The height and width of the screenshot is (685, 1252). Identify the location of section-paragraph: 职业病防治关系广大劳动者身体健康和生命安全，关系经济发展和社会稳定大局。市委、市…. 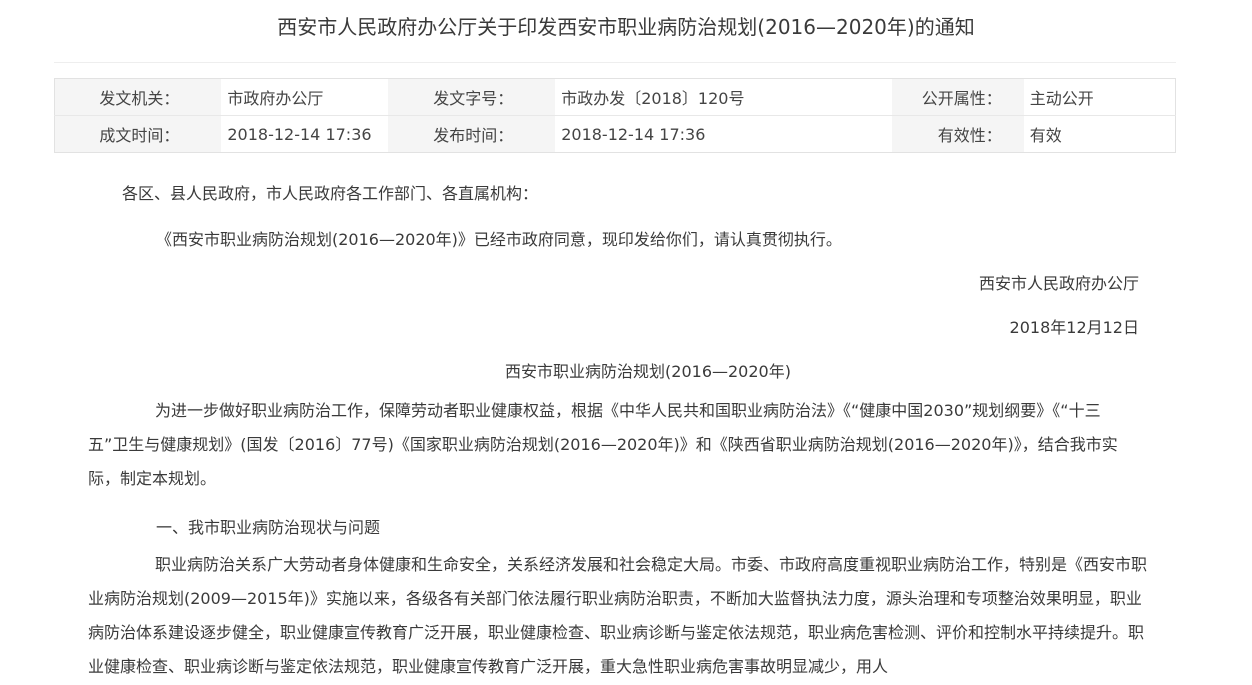
(618, 615).